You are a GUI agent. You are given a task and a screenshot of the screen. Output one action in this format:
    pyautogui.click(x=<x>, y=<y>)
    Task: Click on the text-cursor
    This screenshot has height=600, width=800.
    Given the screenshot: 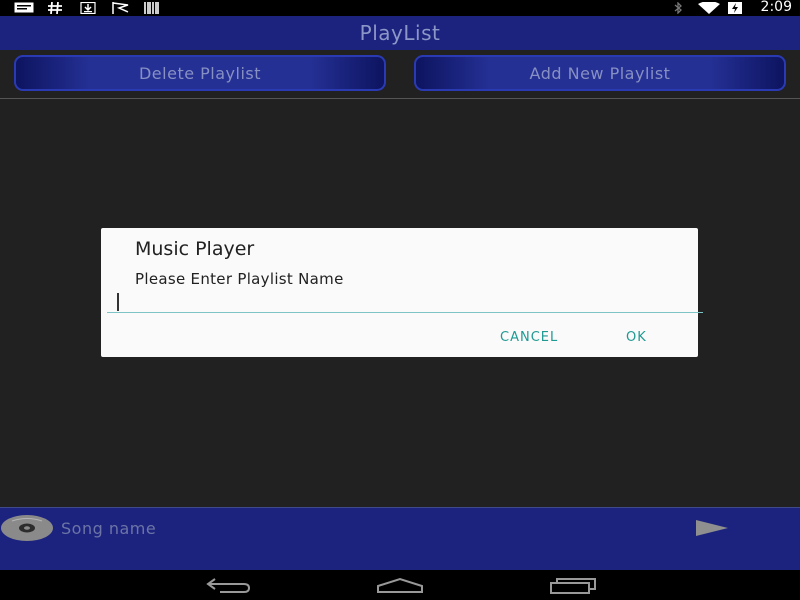 What is the action you would take?
    pyautogui.click(x=118, y=302)
    